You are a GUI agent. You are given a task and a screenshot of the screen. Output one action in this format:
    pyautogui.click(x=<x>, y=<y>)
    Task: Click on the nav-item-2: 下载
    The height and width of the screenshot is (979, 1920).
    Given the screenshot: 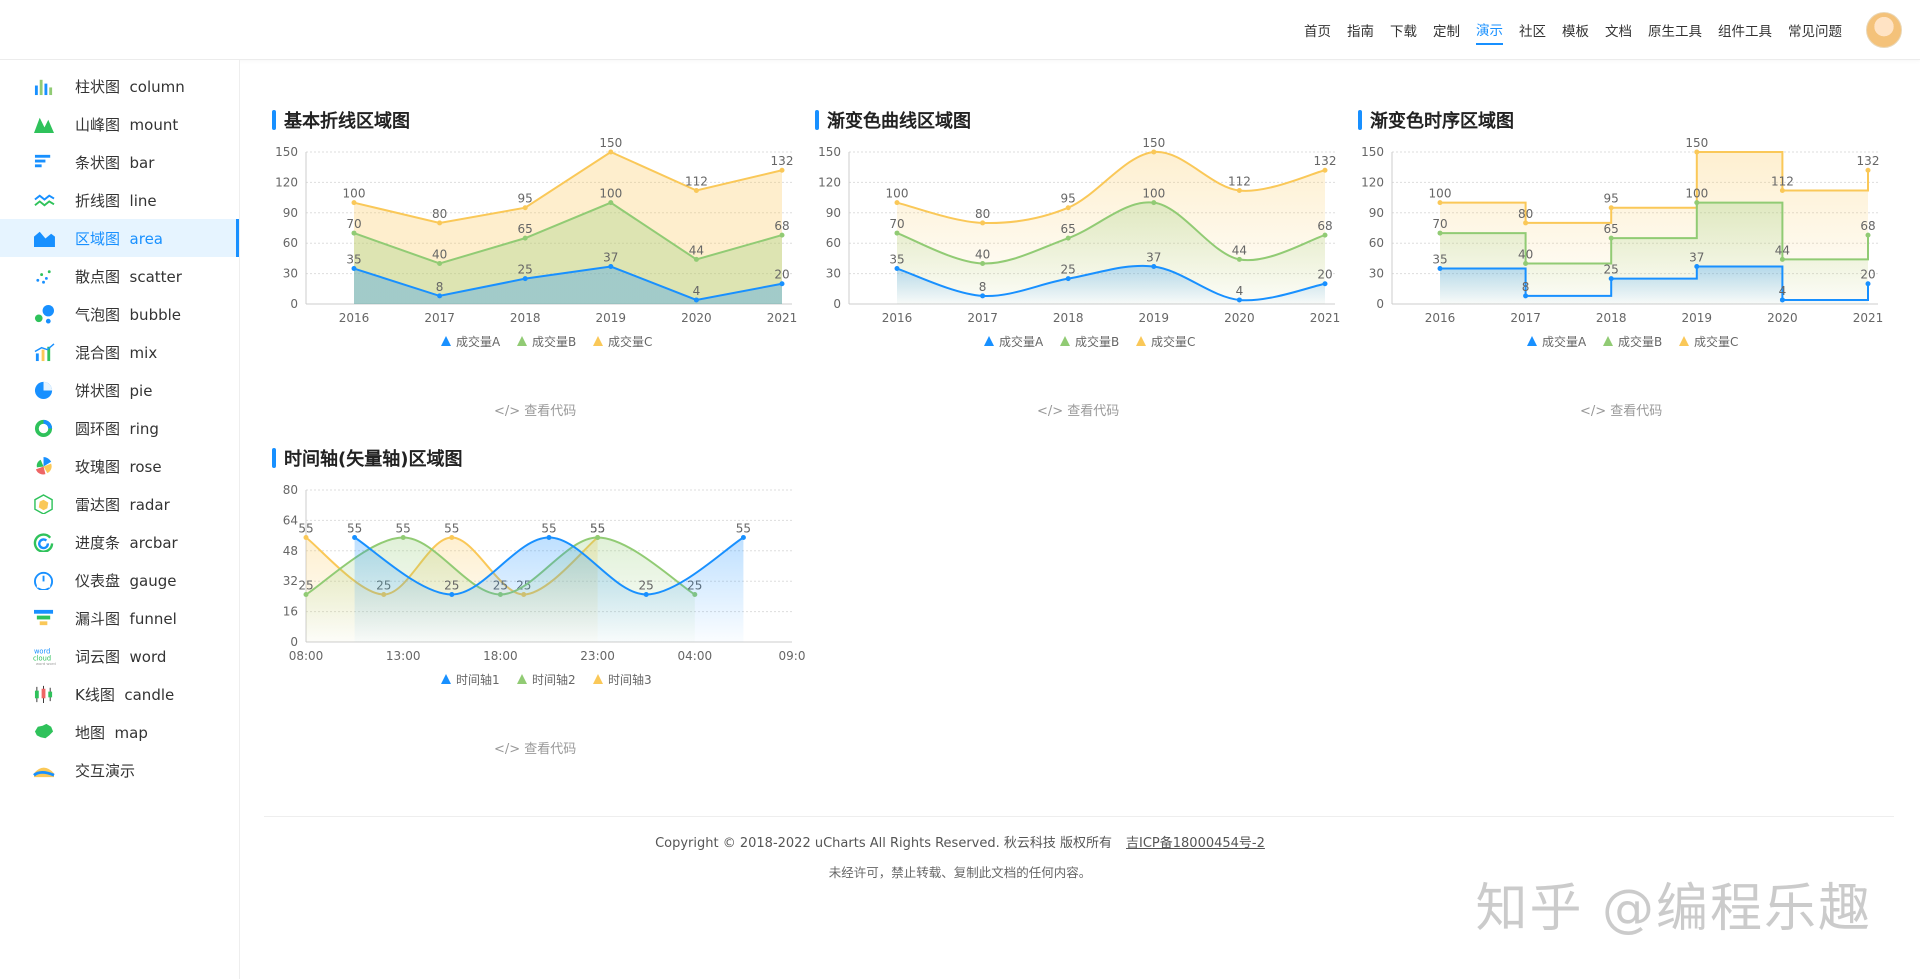 What is the action you would take?
    pyautogui.click(x=1403, y=30)
    